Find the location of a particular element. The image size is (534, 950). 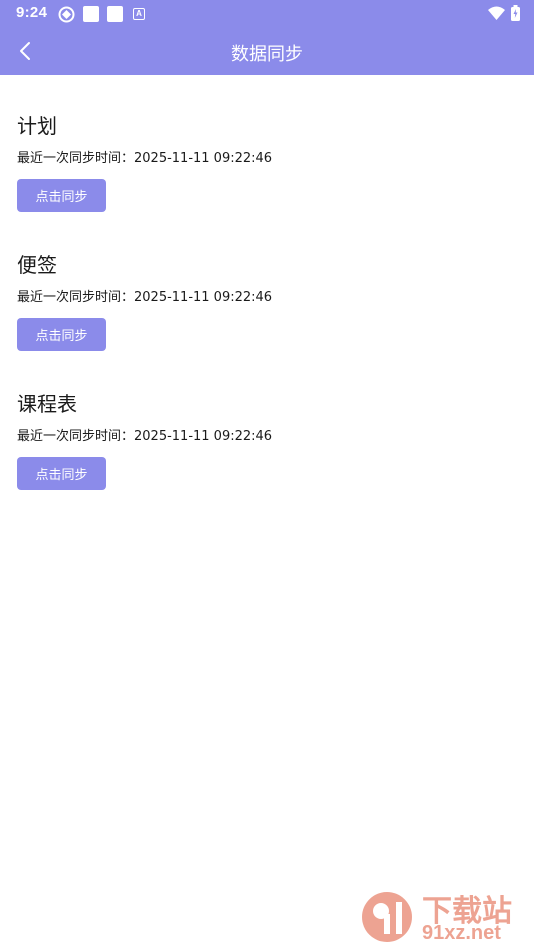

status-bar: 9:24 A is located at coordinates (267, 14).